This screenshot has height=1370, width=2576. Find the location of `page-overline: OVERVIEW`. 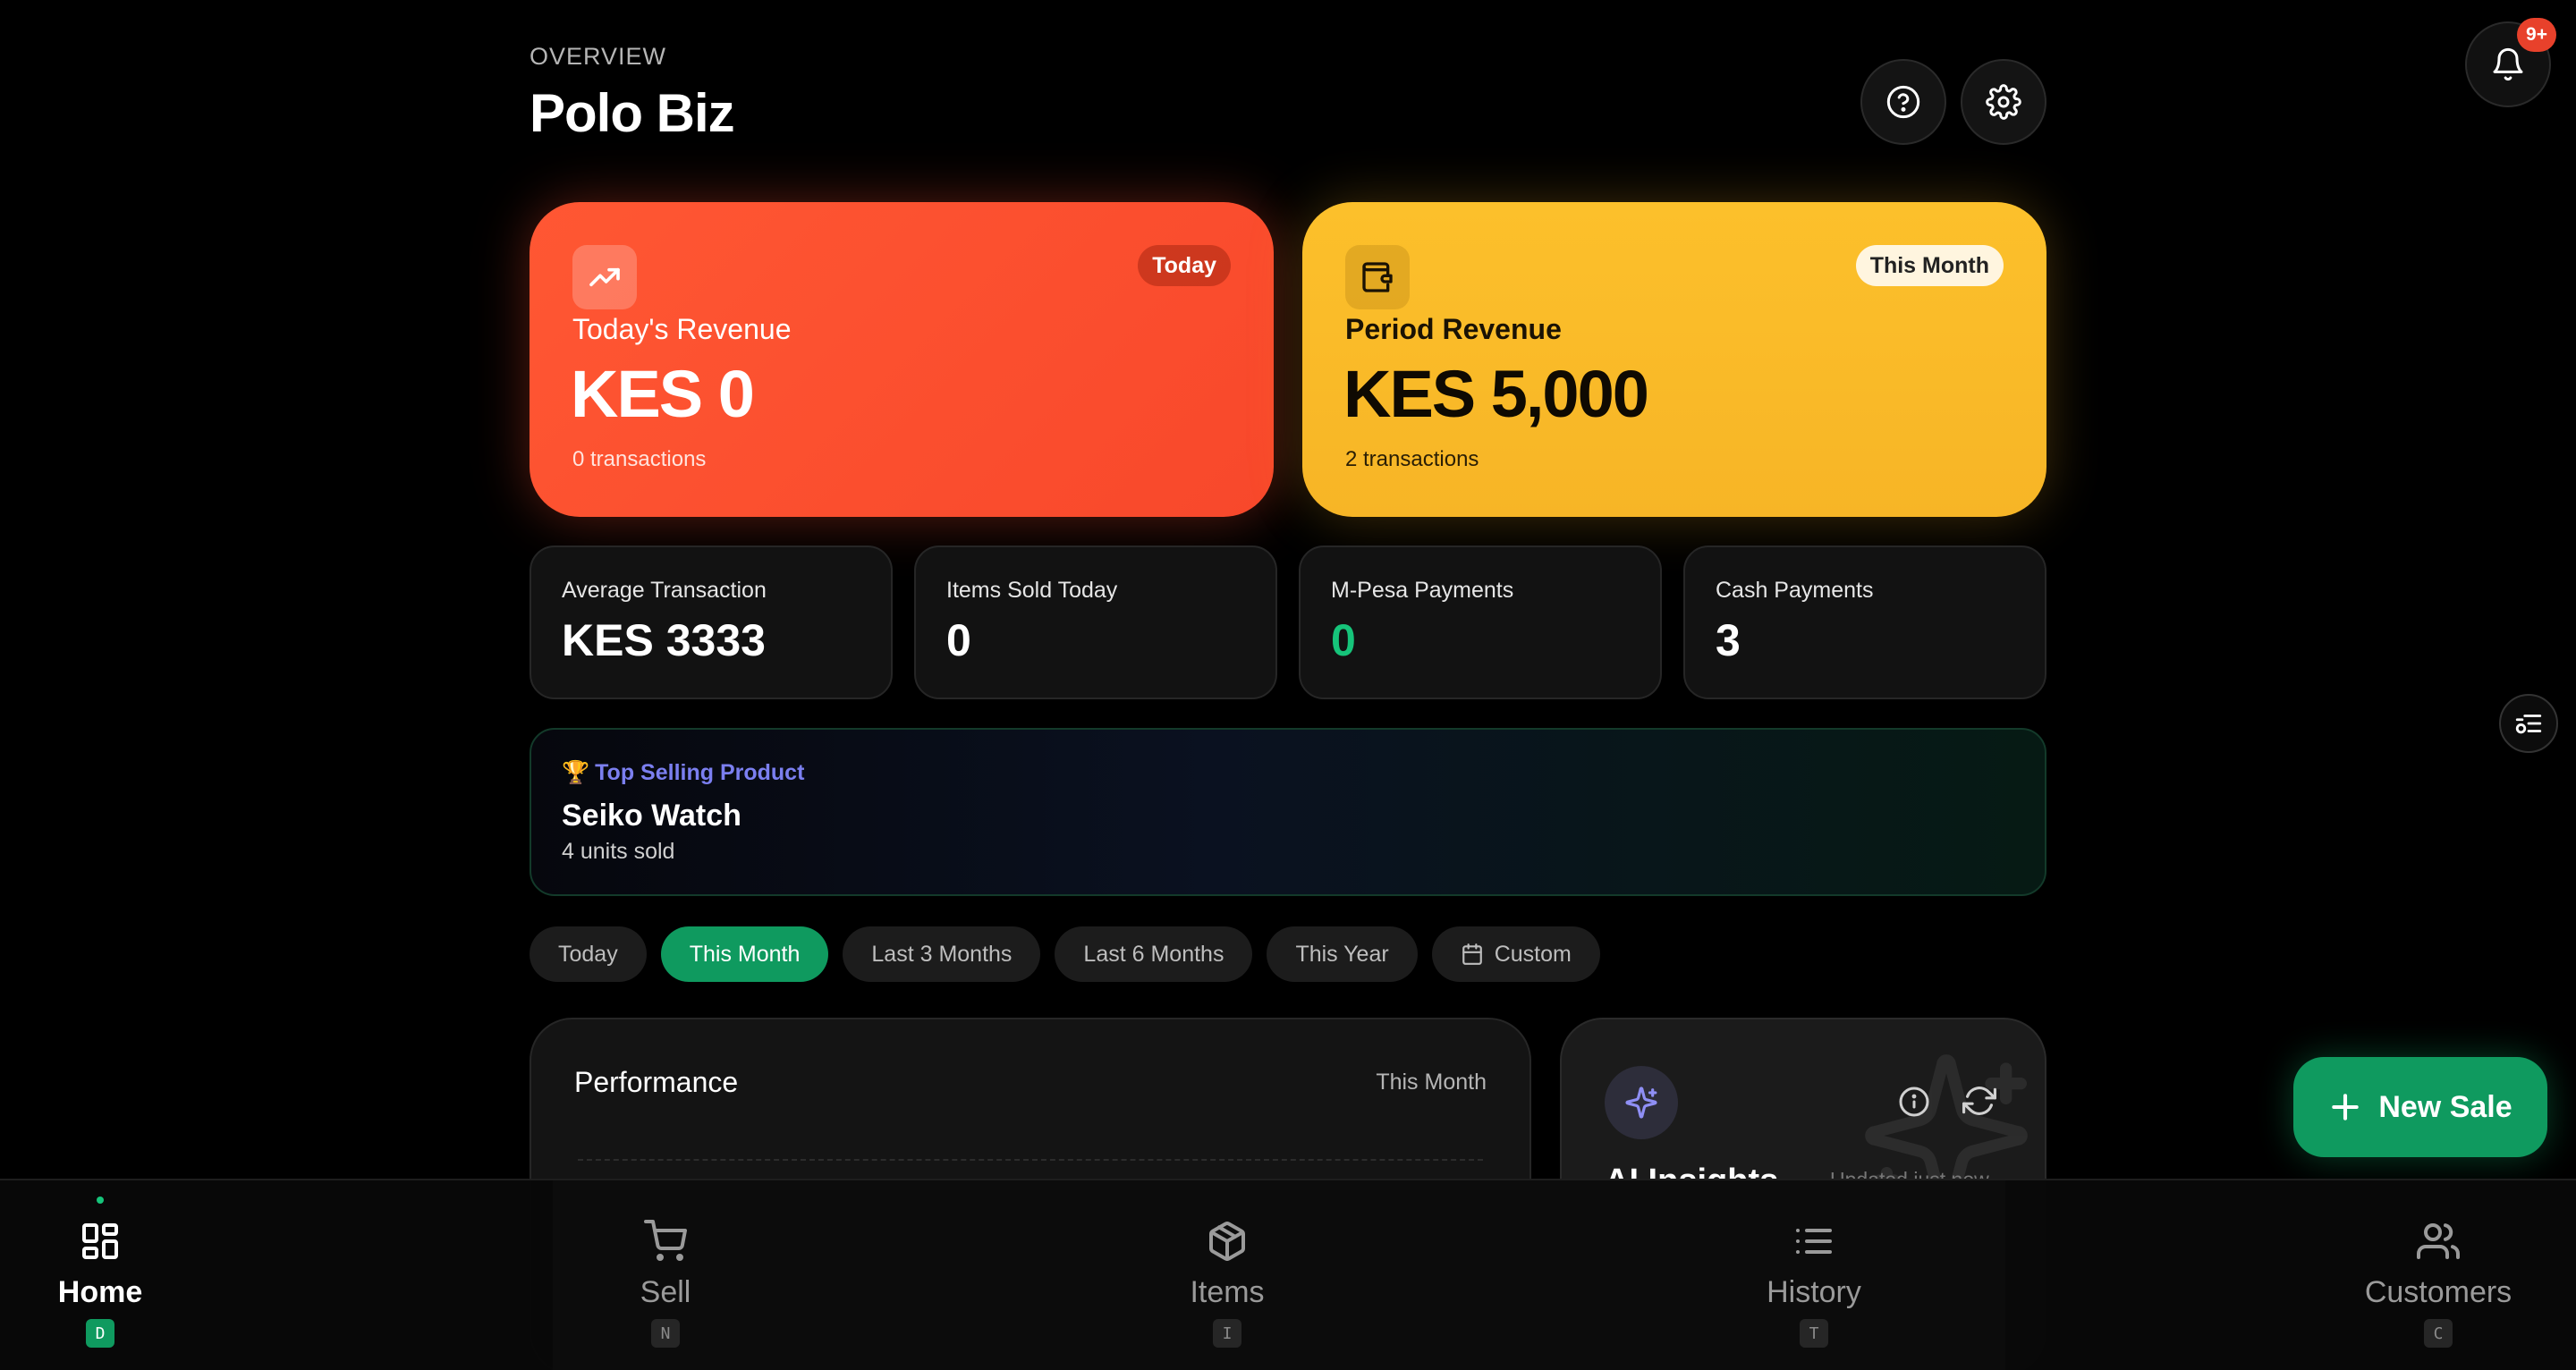

page-overline: OVERVIEW is located at coordinates (598, 56).